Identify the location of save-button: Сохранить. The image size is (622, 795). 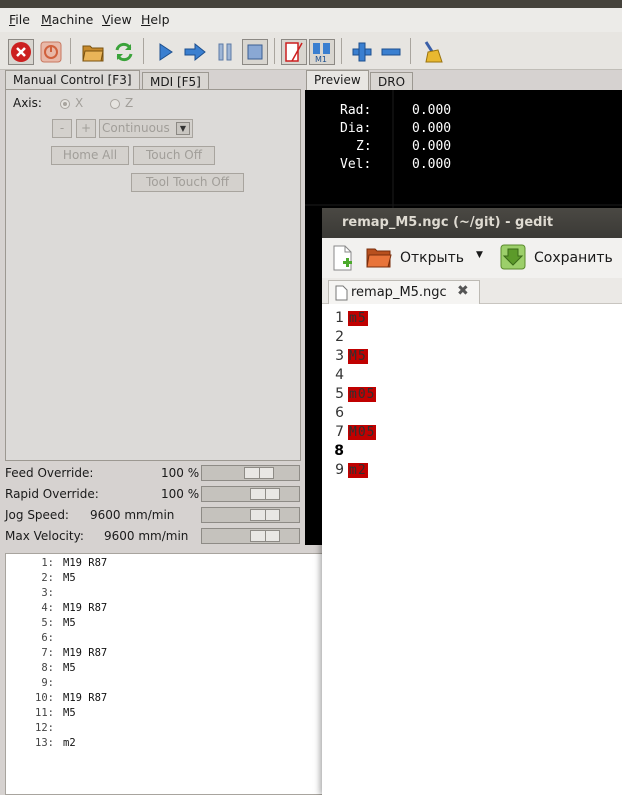
(559, 258).